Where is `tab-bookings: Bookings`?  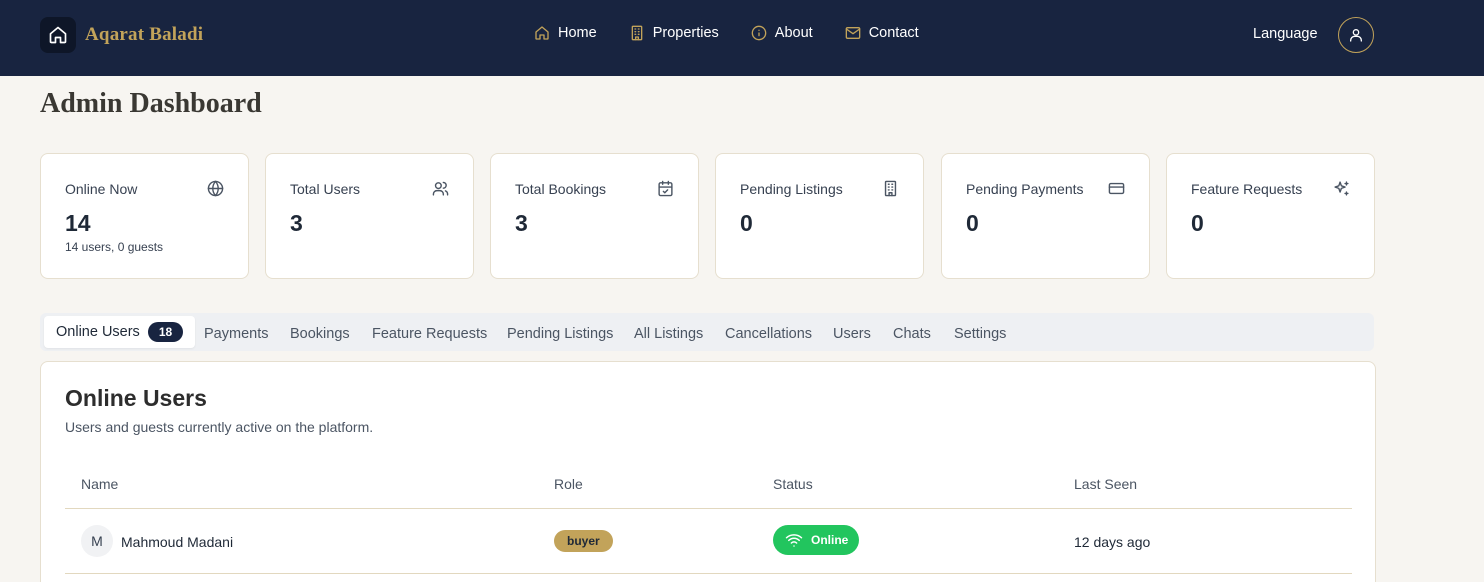
tab-bookings: Bookings is located at coordinates (320, 334).